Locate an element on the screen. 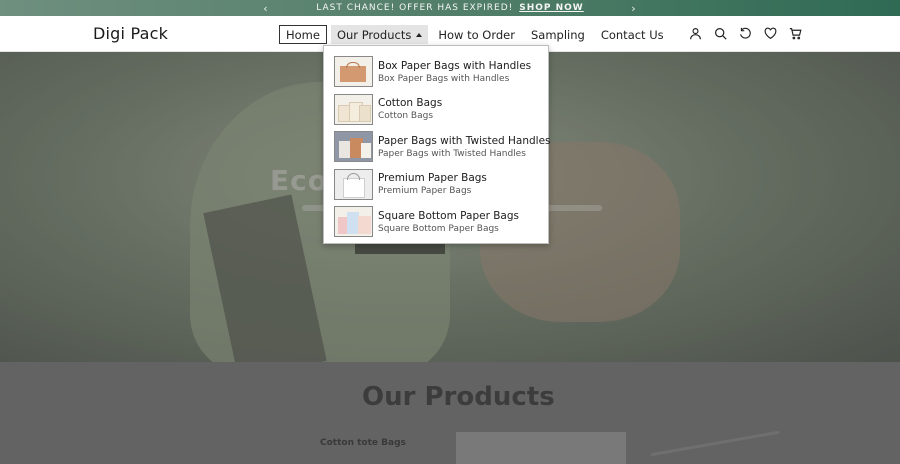  header-icons is located at coordinates (745, 33).